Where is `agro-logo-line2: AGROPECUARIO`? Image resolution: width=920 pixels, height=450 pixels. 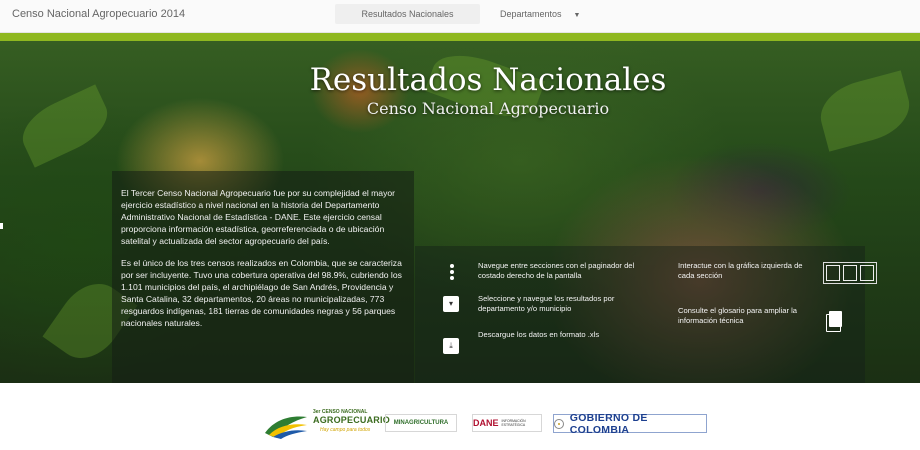
agro-logo-line2: AGROPECUARIO is located at coordinates (351, 420).